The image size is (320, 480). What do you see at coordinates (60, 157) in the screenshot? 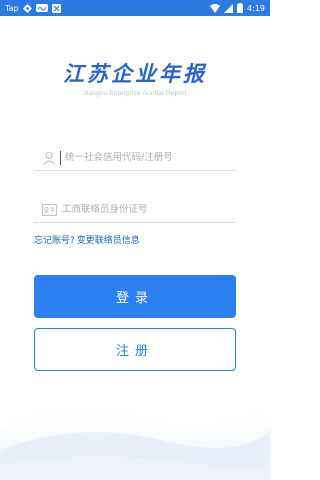
I see `text-cursor` at bounding box center [60, 157].